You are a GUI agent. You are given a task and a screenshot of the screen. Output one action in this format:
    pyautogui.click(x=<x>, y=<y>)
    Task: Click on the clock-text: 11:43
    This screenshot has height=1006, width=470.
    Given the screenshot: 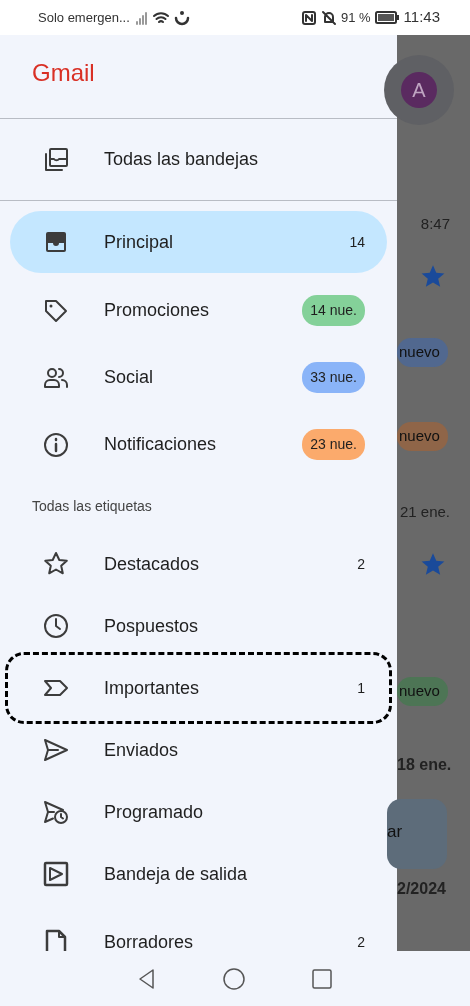 What is the action you would take?
    pyautogui.click(x=421, y=17)
    